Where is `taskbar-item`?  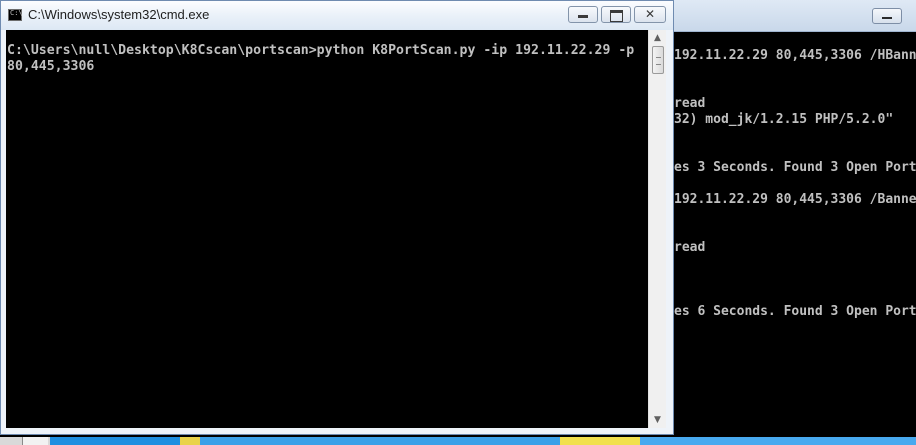 taskbar-item is located at coordinates (35, 441).